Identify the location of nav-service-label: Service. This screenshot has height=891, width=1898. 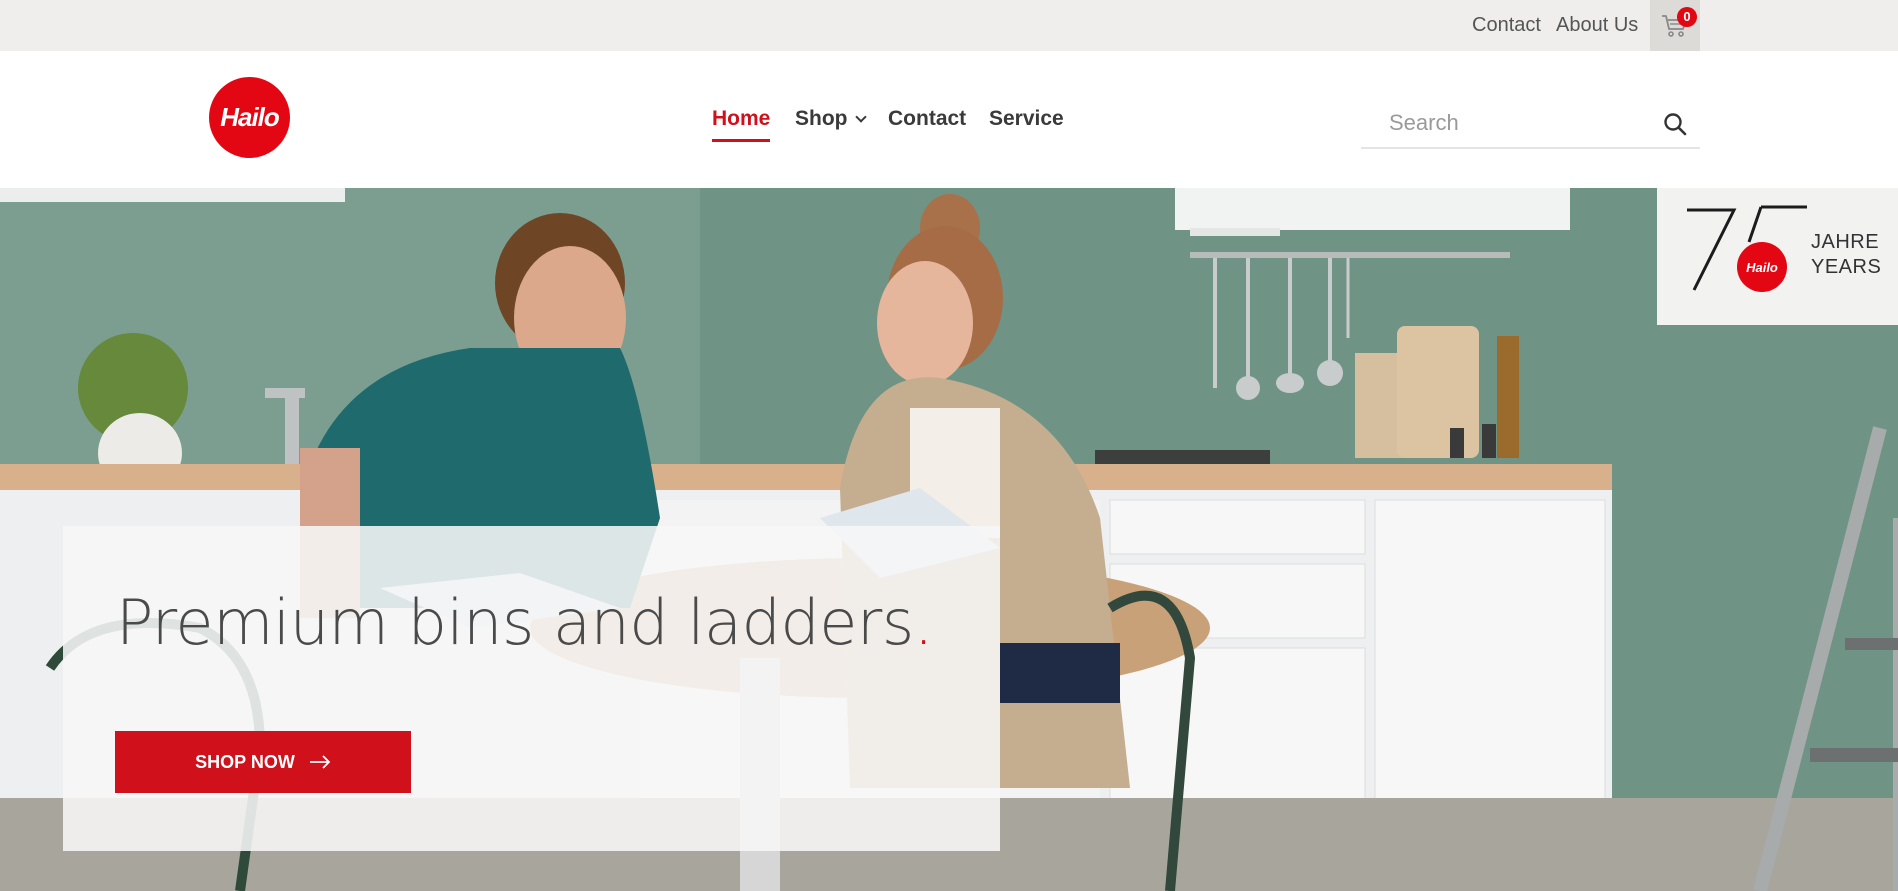
(1026, 118).